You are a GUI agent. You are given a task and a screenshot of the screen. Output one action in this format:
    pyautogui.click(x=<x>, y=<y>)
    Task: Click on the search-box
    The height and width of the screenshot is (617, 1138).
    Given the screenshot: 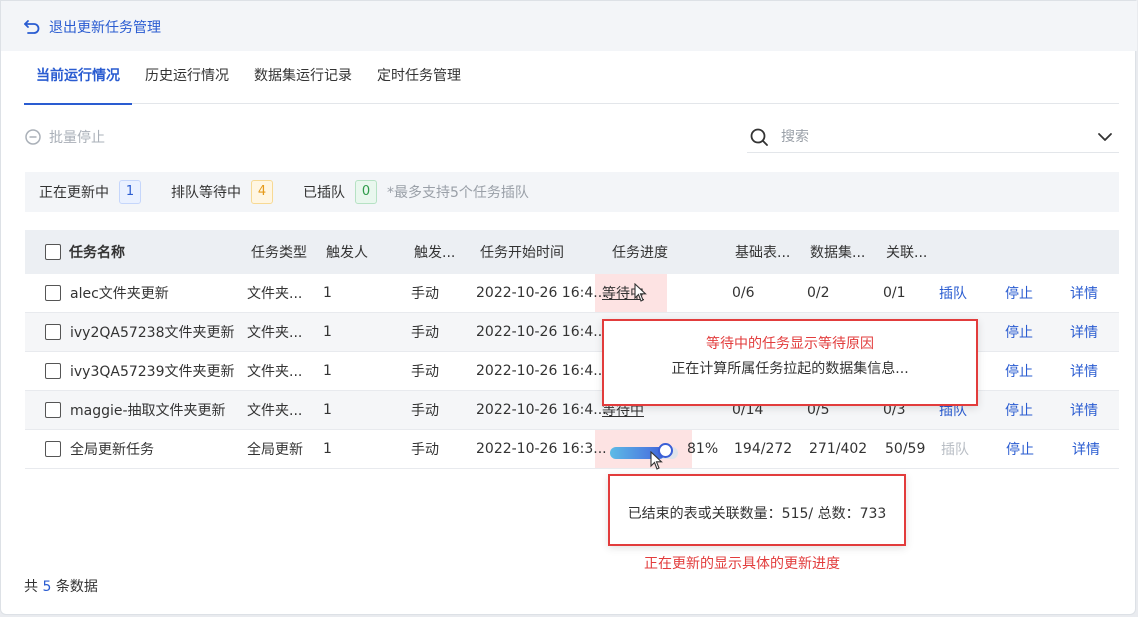 What is the action you would take?
    pyautogui.click(x=933, y=137)
    